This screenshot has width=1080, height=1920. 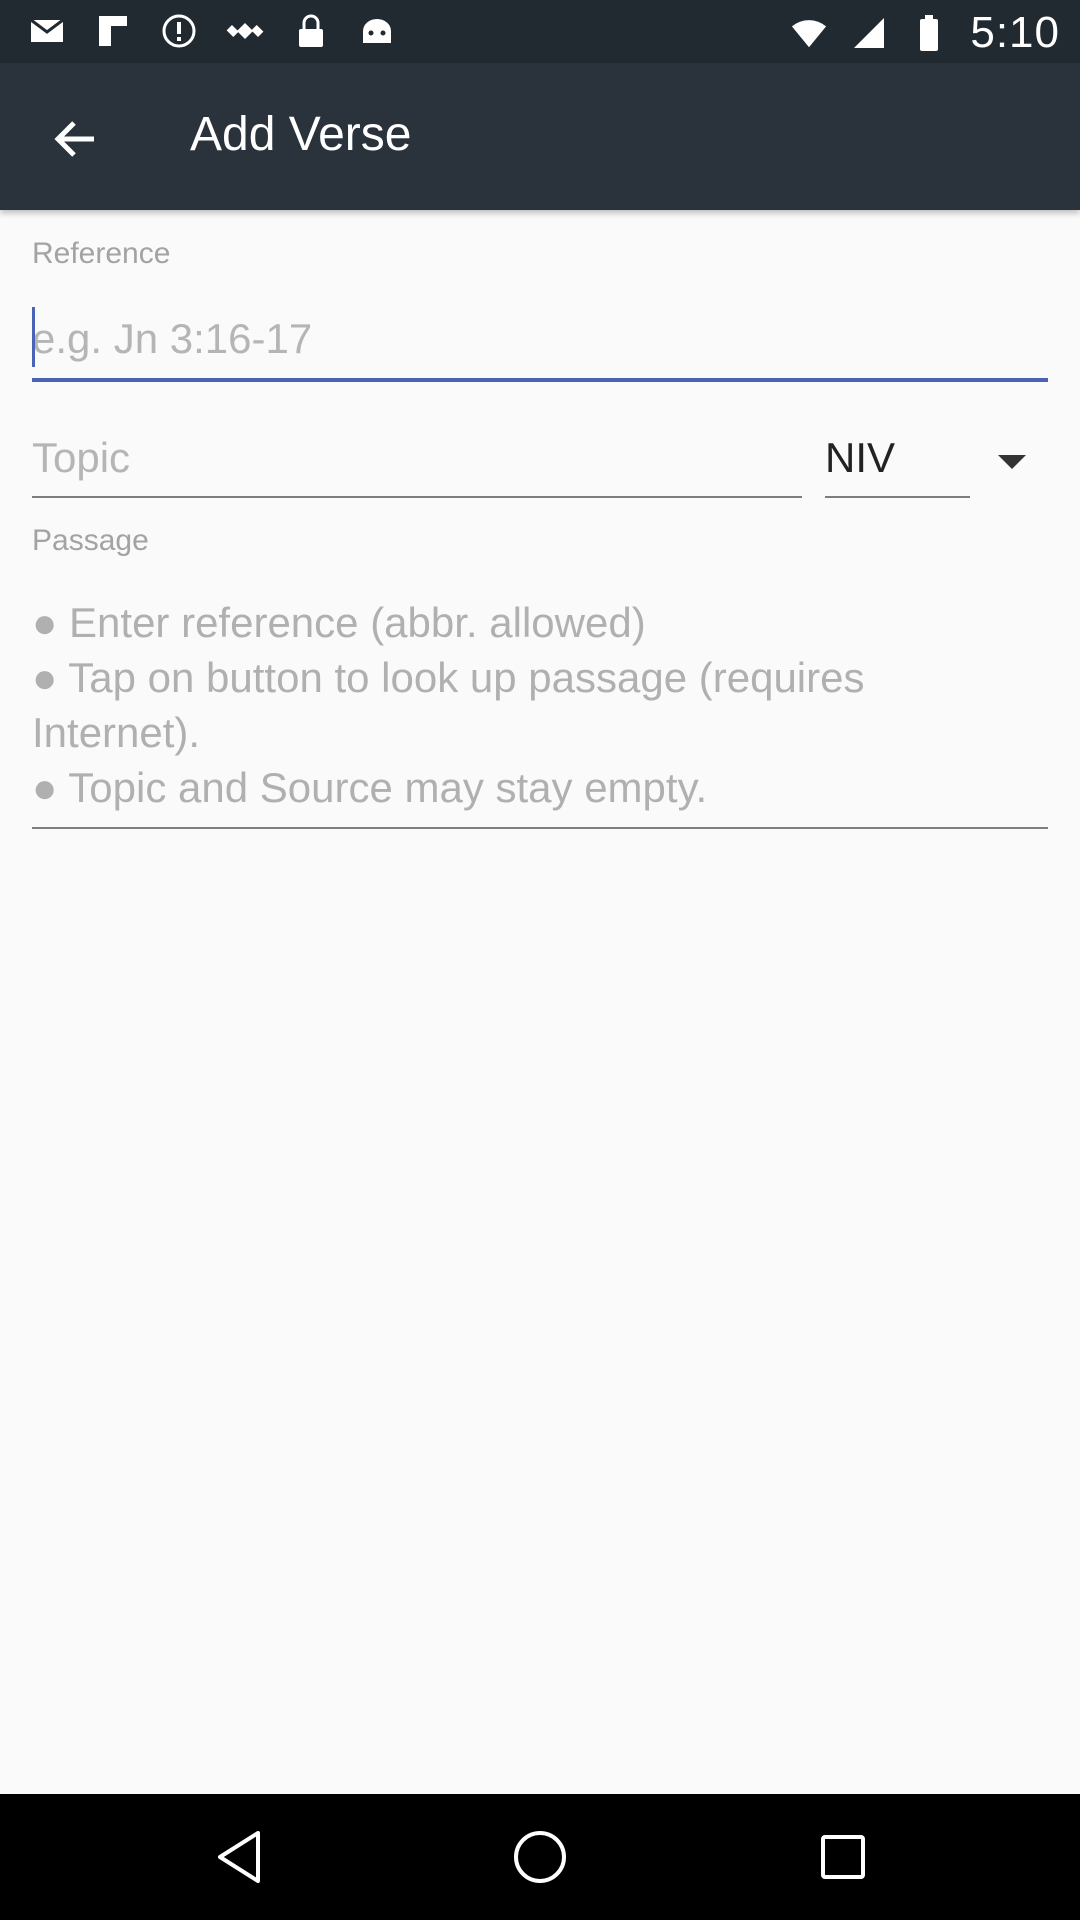 What do you see at coordinates (869, 33) in the screenshot?
I see `signal-icon` at bounding box center [869, 33].